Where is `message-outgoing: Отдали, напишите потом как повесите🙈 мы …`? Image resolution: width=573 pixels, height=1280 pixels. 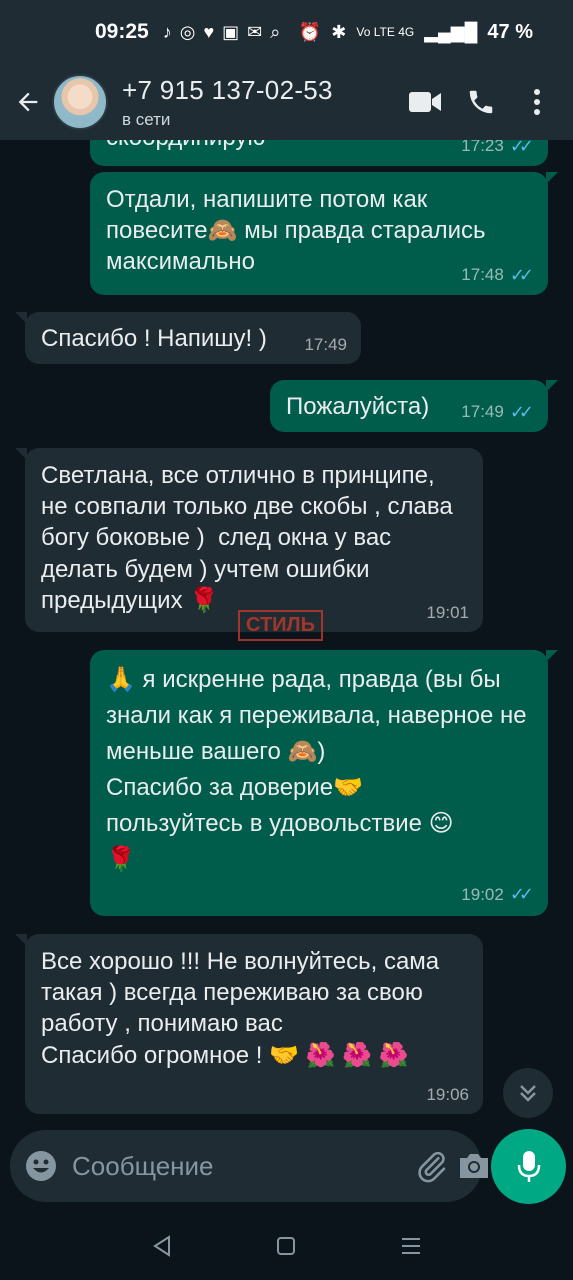 message-outgoing: Отдали, напишите потом как повесите🙈 мы … is located at coordinates (324, 233).